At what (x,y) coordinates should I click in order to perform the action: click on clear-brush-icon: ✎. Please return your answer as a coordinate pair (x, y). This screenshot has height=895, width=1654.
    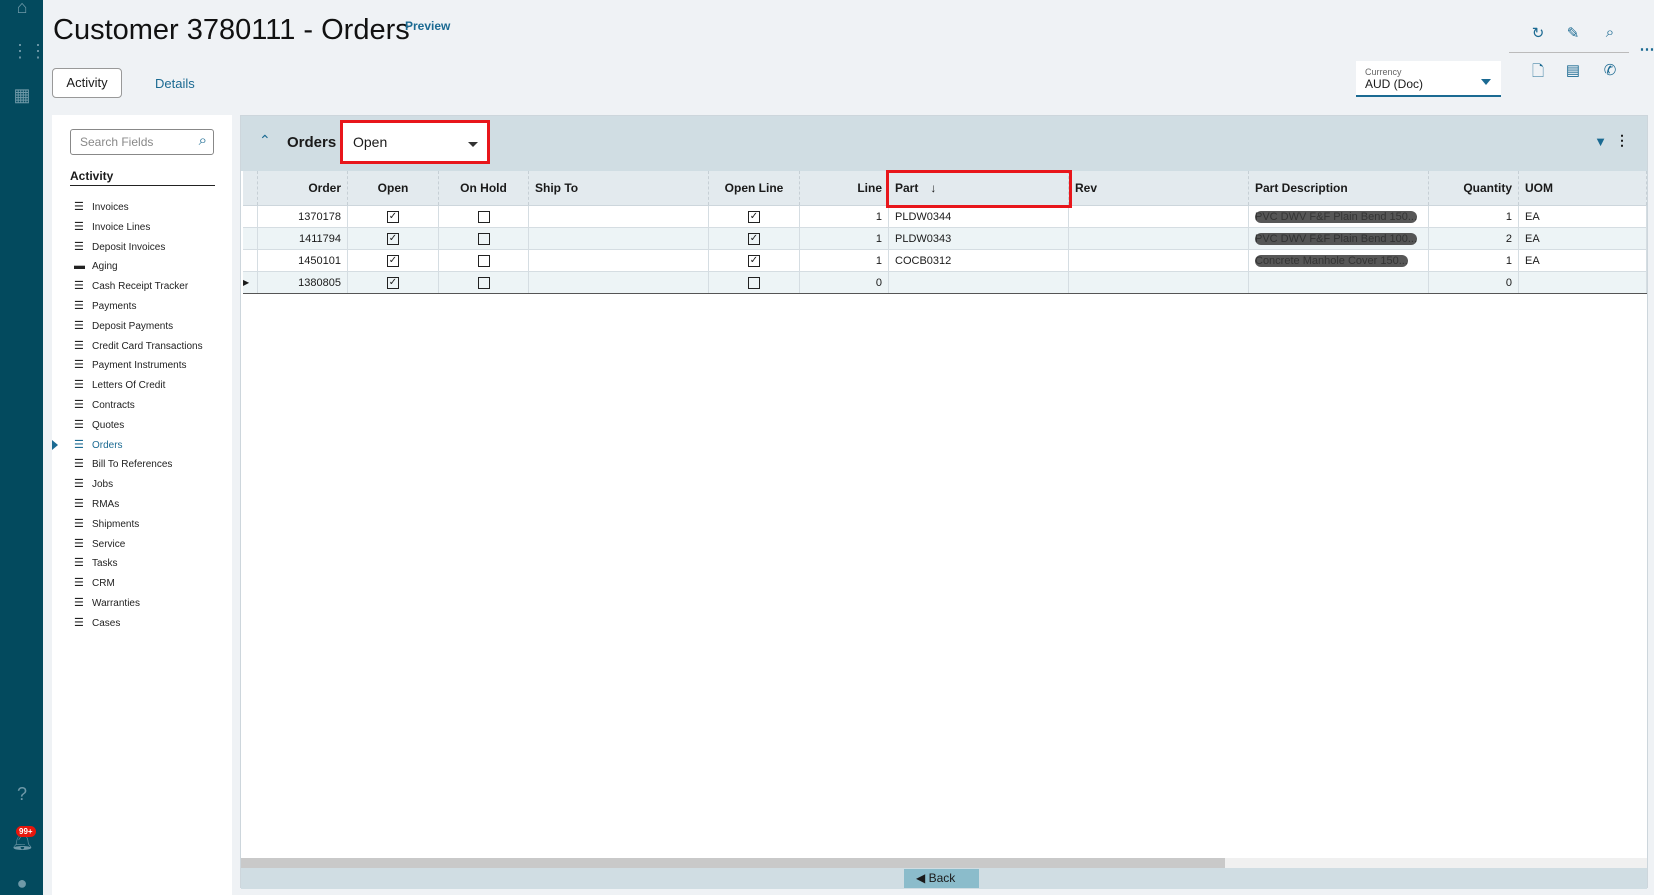
    Looking at the image, I should click on (1573, 33).